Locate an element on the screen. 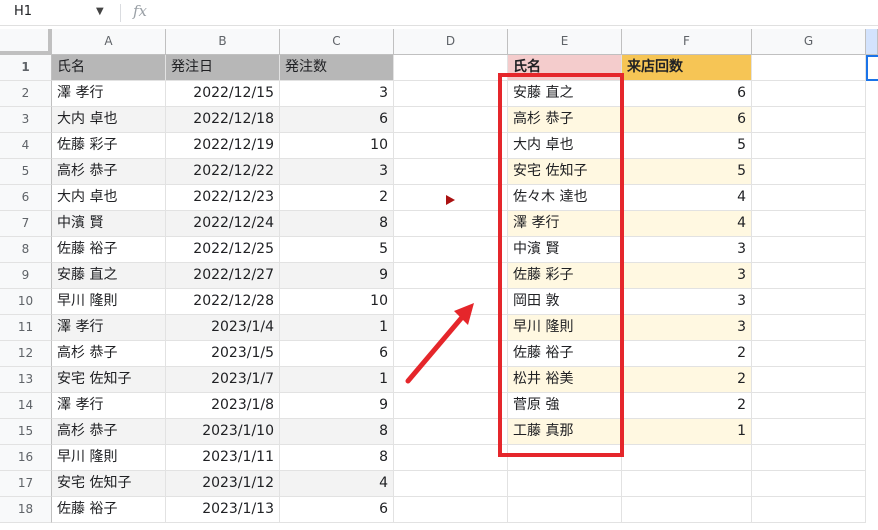 This screenshot has width=878, height=530. row-header-9: 9 is located at coordinates (26, 276).